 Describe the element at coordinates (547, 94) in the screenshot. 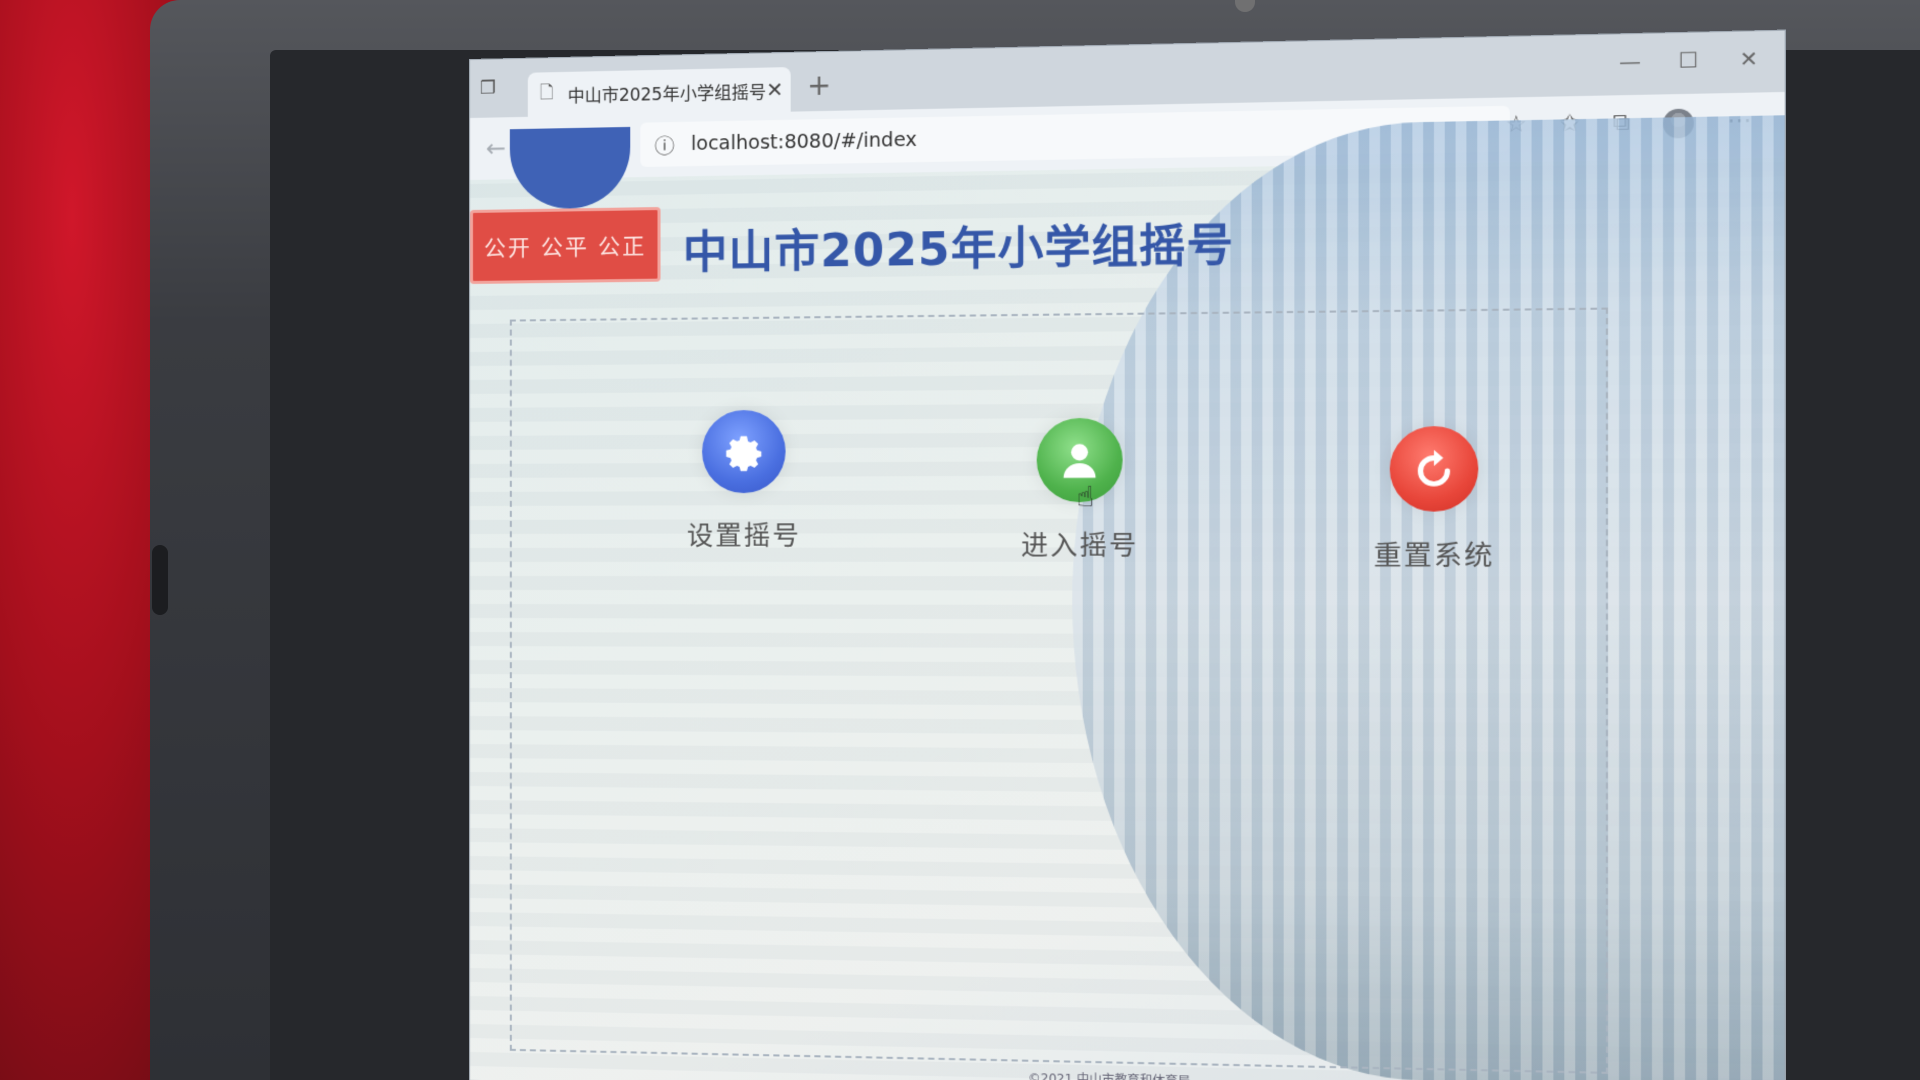

I see `page-icon: 🗋` at that location.